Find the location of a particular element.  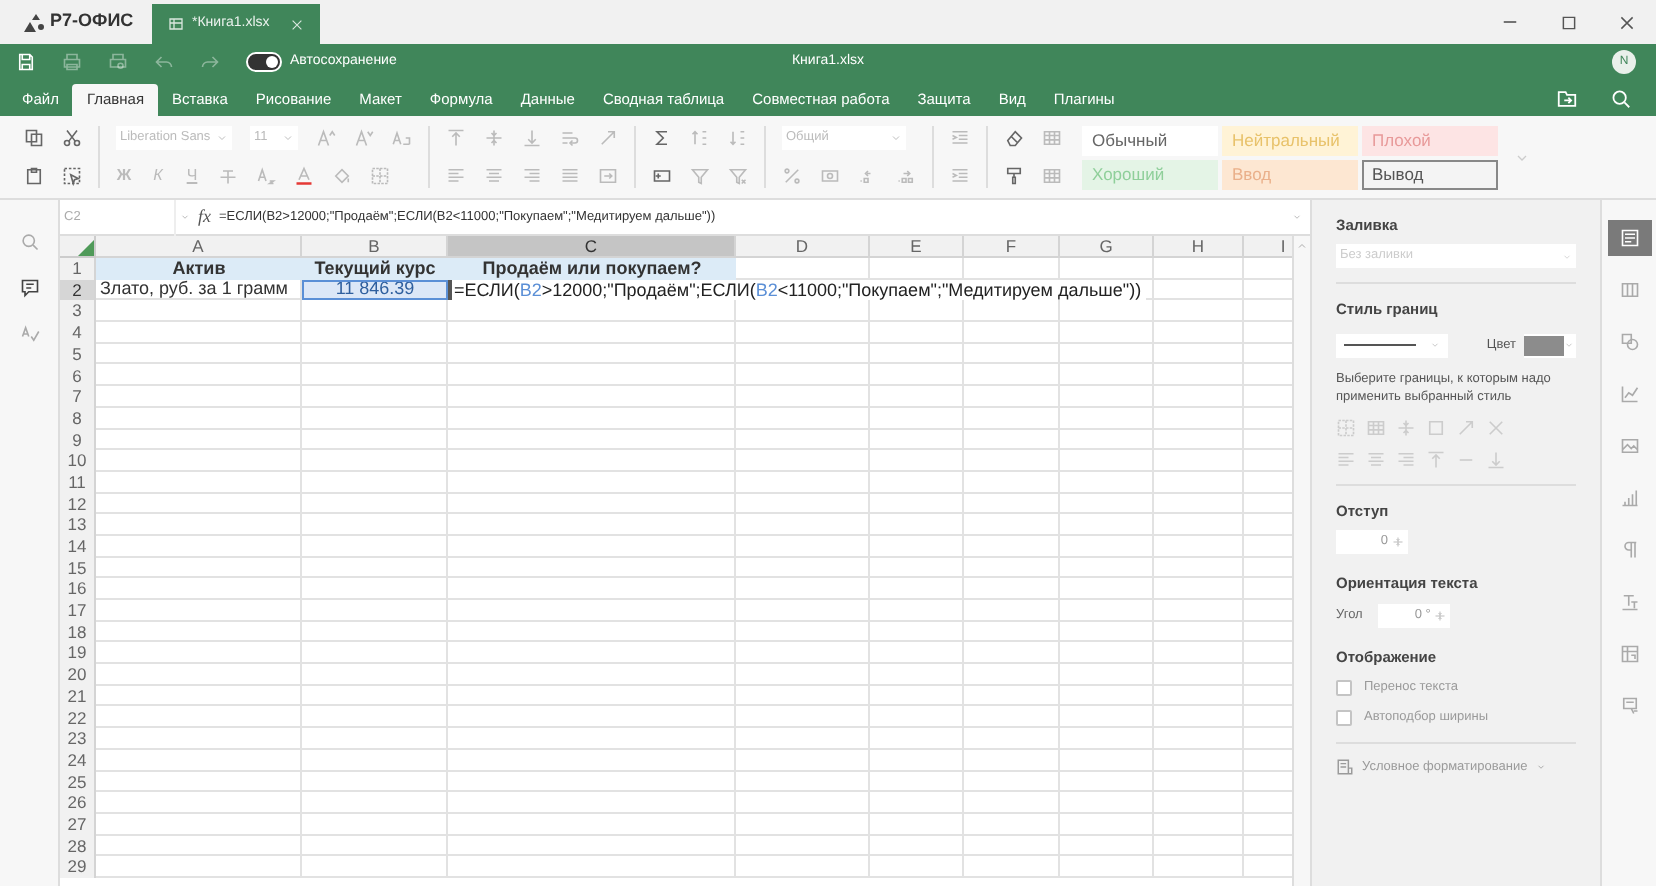

row-header: 26 is located at coordinates (78, 803).